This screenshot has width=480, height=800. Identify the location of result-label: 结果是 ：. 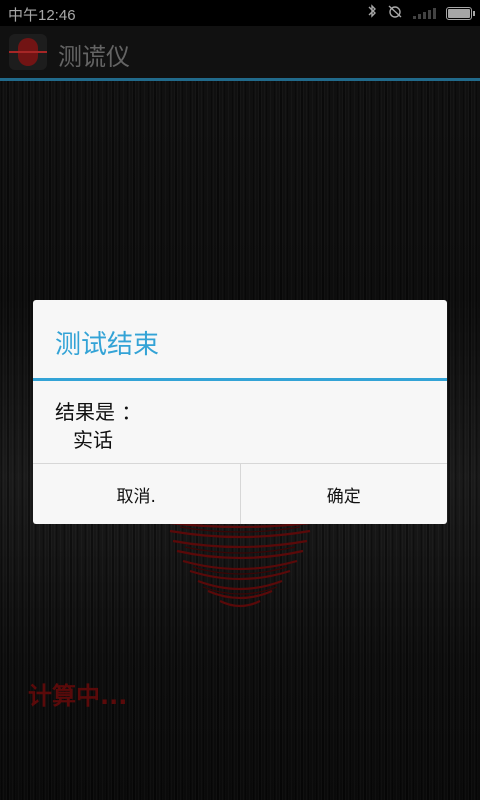
(98, 412).